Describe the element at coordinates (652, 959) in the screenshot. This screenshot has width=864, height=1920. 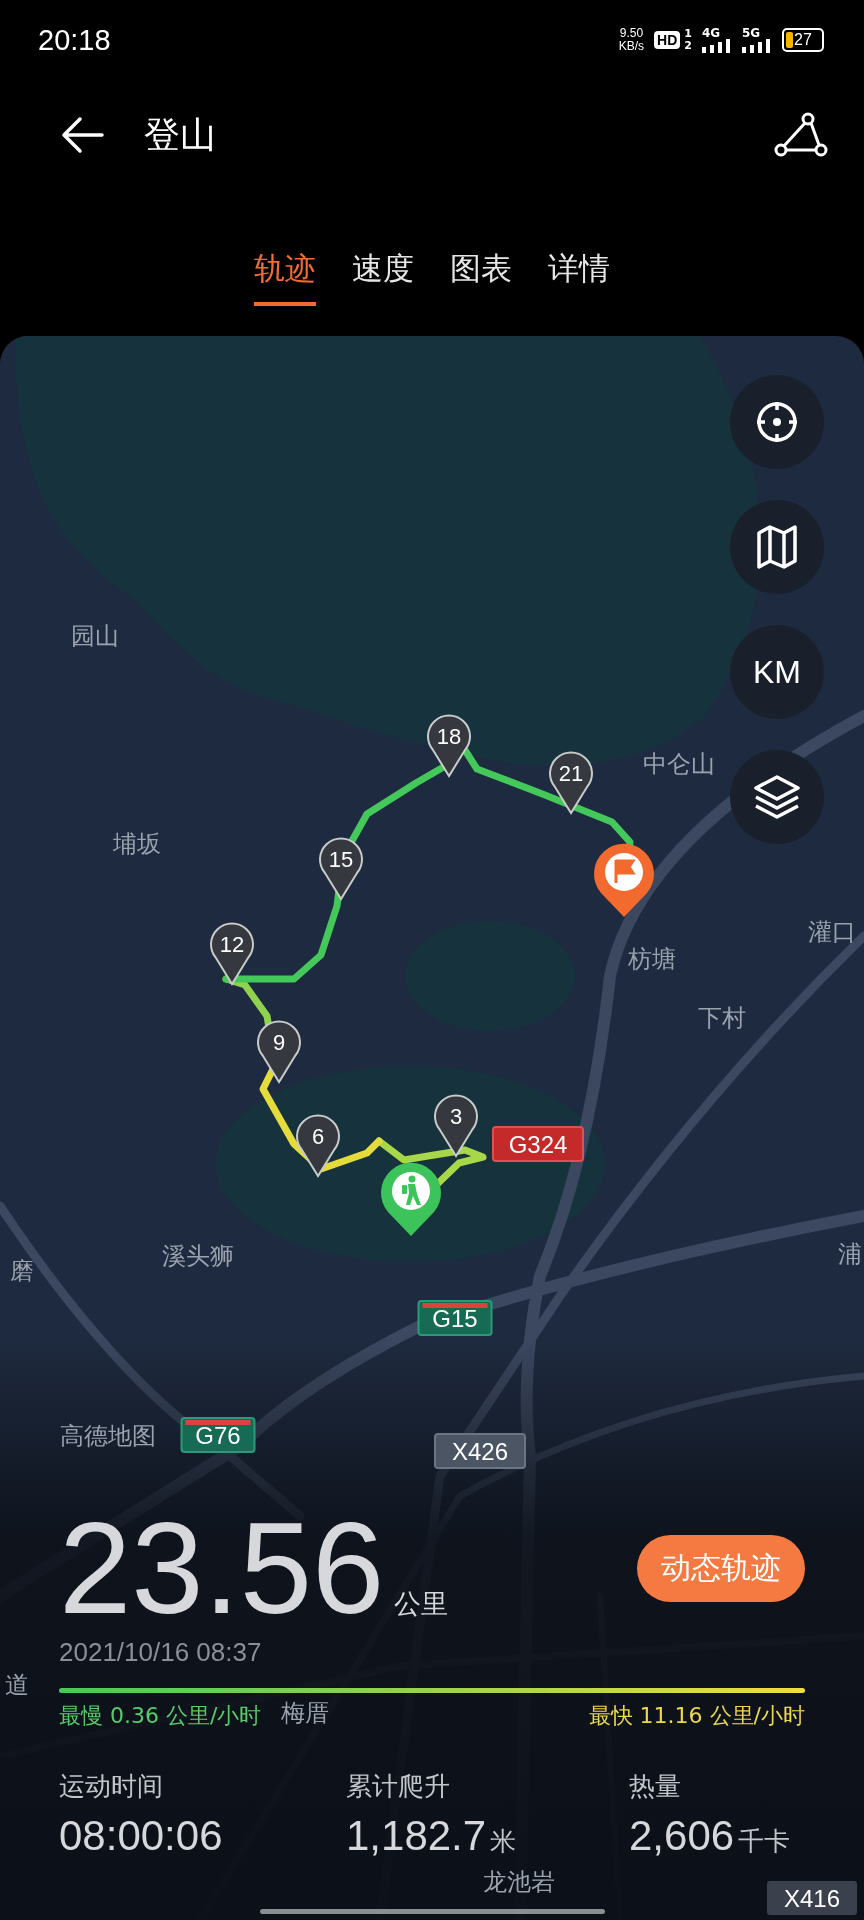
I see `place-label: 枋塘` at that location.